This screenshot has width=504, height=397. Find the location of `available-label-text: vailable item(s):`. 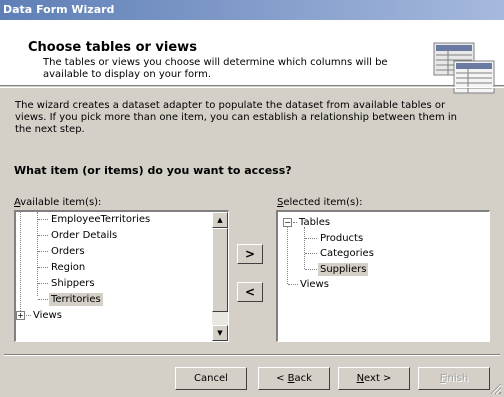

available-label-text: vailable item(s): is located at coordinates (61, 202).